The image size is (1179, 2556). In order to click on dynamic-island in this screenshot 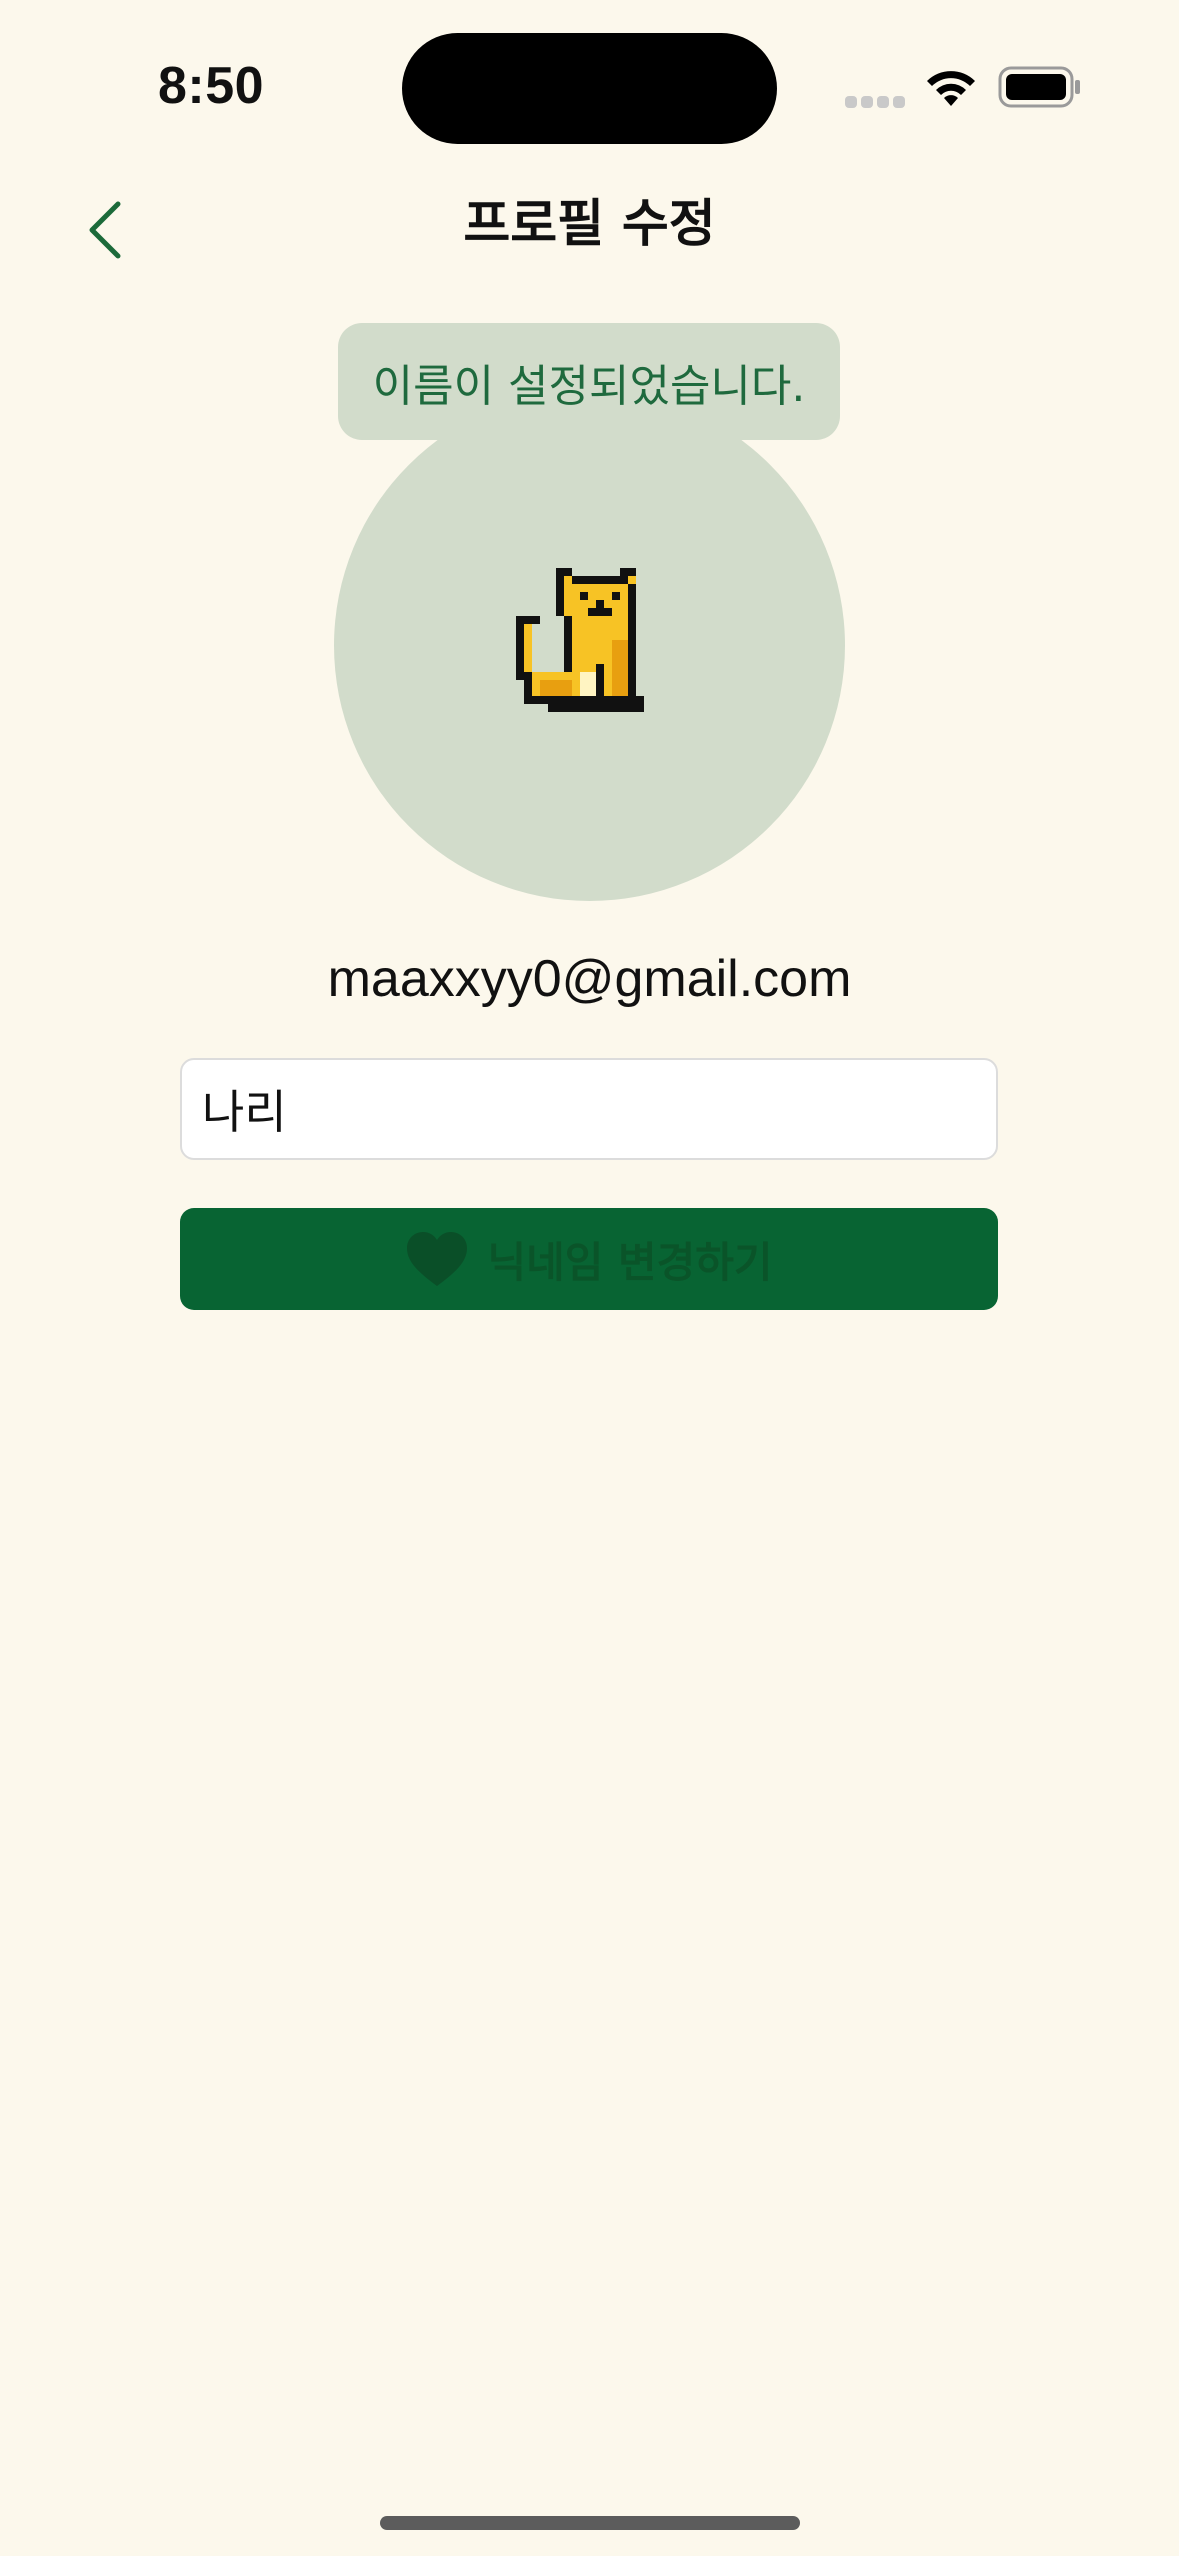, I will do `click(589, 88)`.